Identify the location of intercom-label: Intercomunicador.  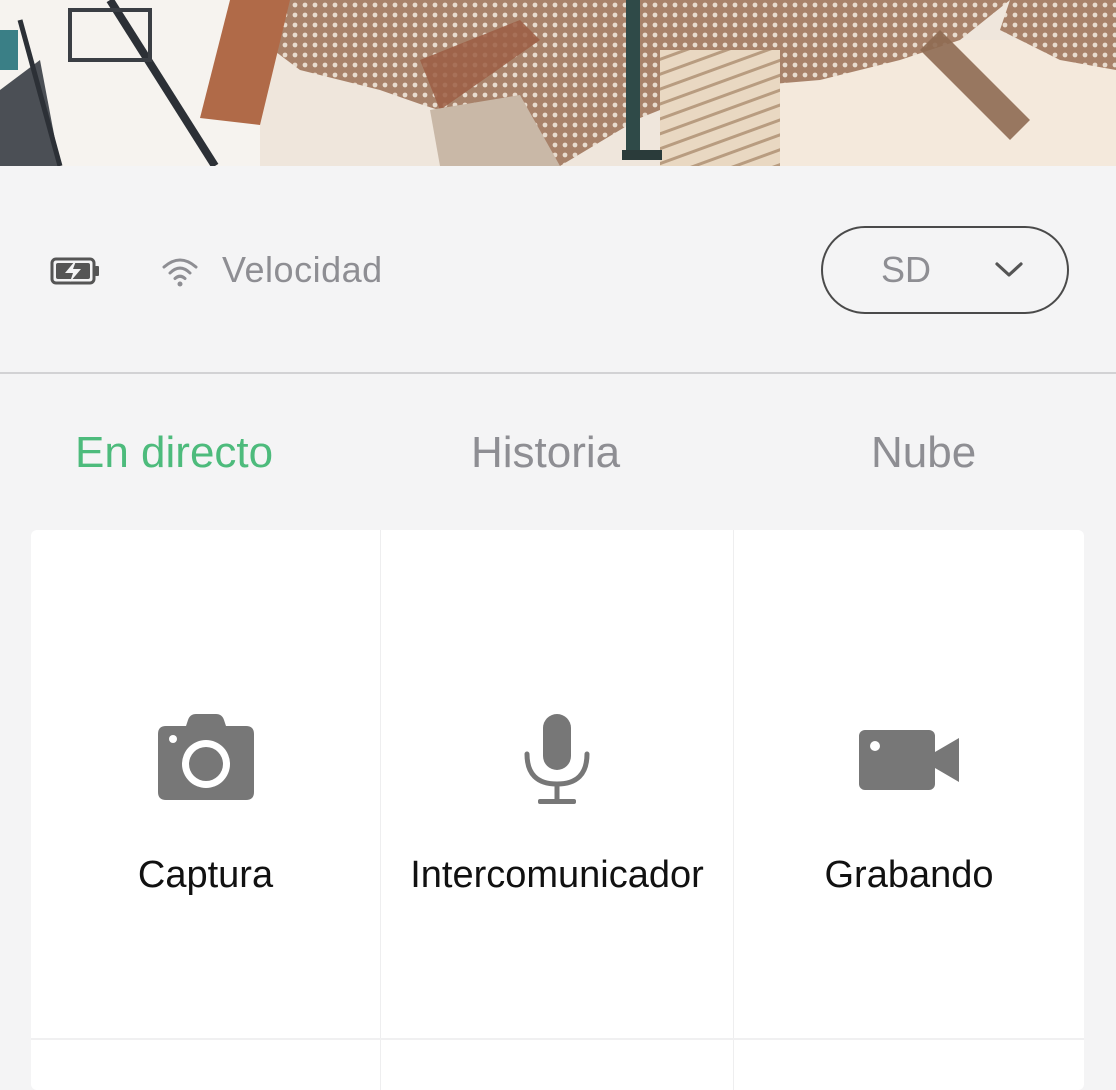
(557, 875).